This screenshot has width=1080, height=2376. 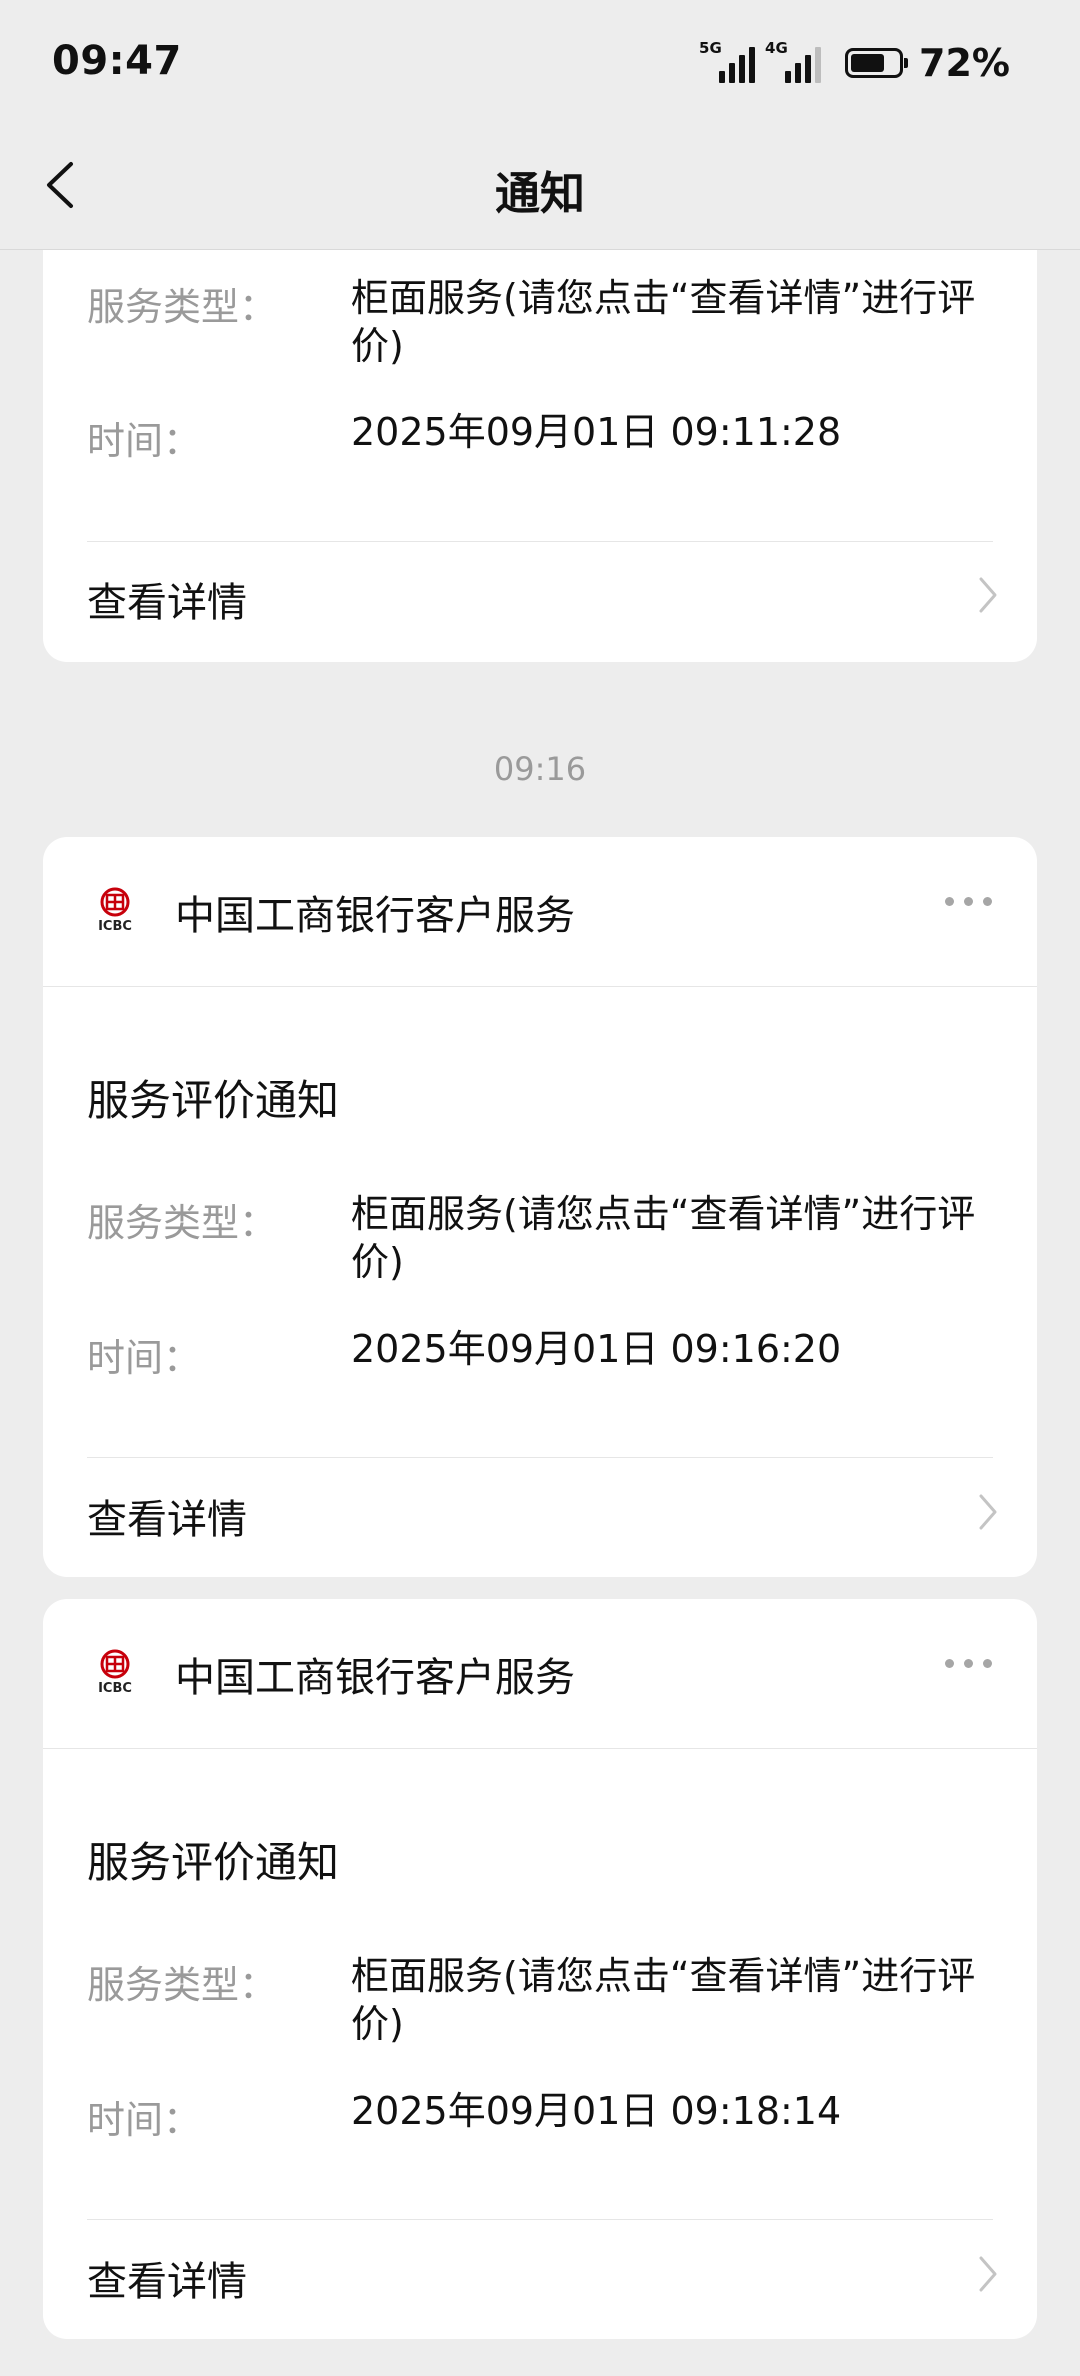 What do you see at coordinates (540, 769) in the screenshot?
I see `message-timestamp: 09:16` at bounding box center [540, 769].